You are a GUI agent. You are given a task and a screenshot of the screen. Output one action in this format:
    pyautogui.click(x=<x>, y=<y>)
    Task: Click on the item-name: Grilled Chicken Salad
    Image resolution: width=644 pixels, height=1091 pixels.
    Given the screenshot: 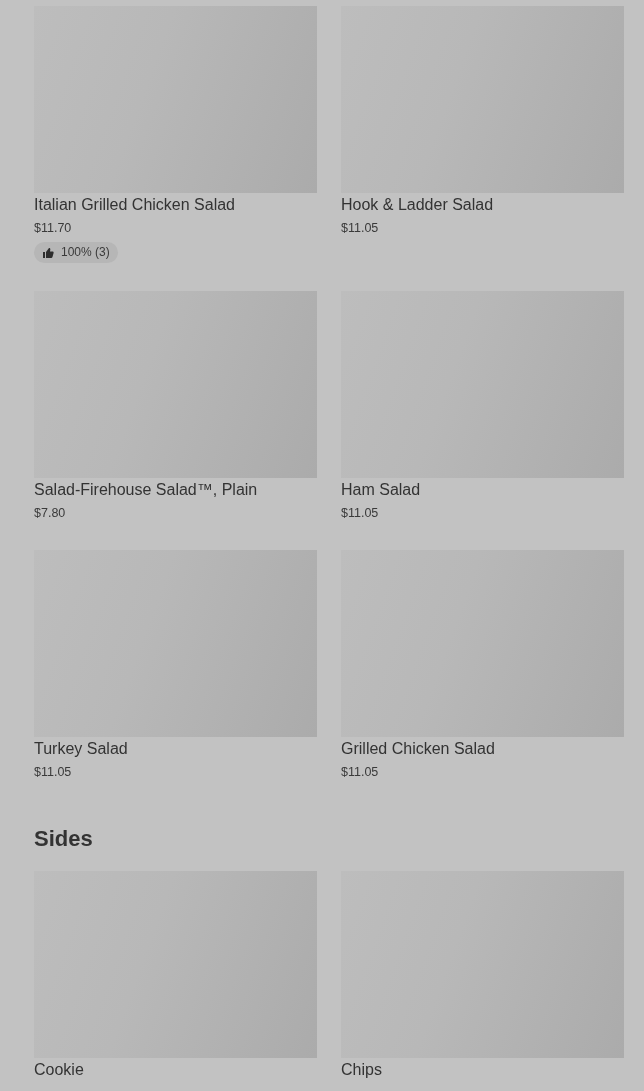 What is the action you would take?
    pyautogui.click(x=418, y=749)
    